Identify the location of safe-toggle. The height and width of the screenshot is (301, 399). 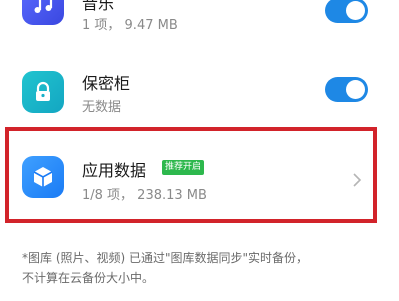
(346, 89).